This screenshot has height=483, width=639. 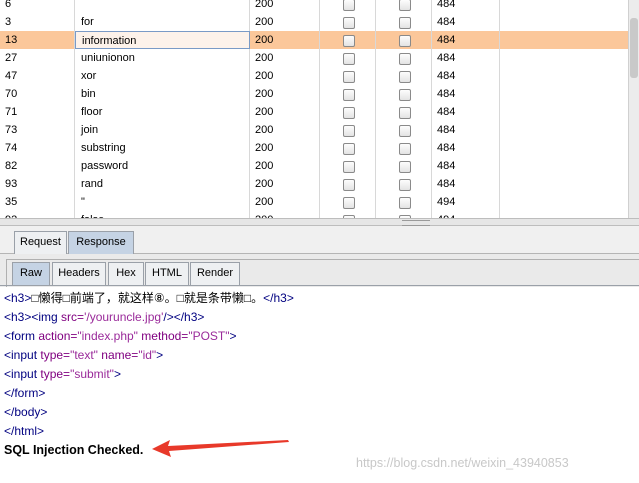 I want to click on table-cell-payload: rand, so click(x=162, y=184).